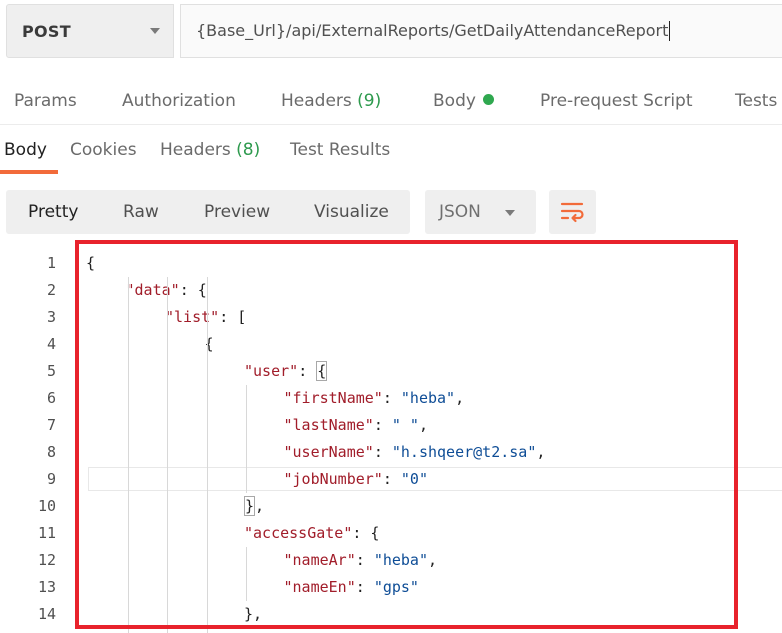 This screenshot has height=633, width=782. Describe the element at coordinates (46, 560) in the screenshot. I see `line-number: 12` at that location.